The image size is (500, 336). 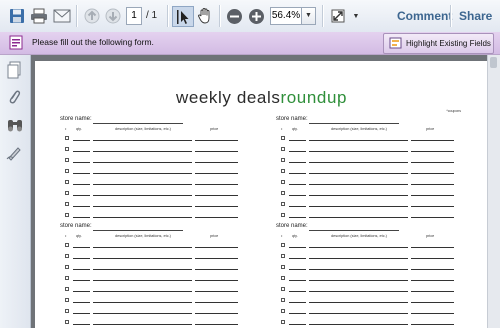 I want to click on select-tool-icon, so click(x=183, y=16).